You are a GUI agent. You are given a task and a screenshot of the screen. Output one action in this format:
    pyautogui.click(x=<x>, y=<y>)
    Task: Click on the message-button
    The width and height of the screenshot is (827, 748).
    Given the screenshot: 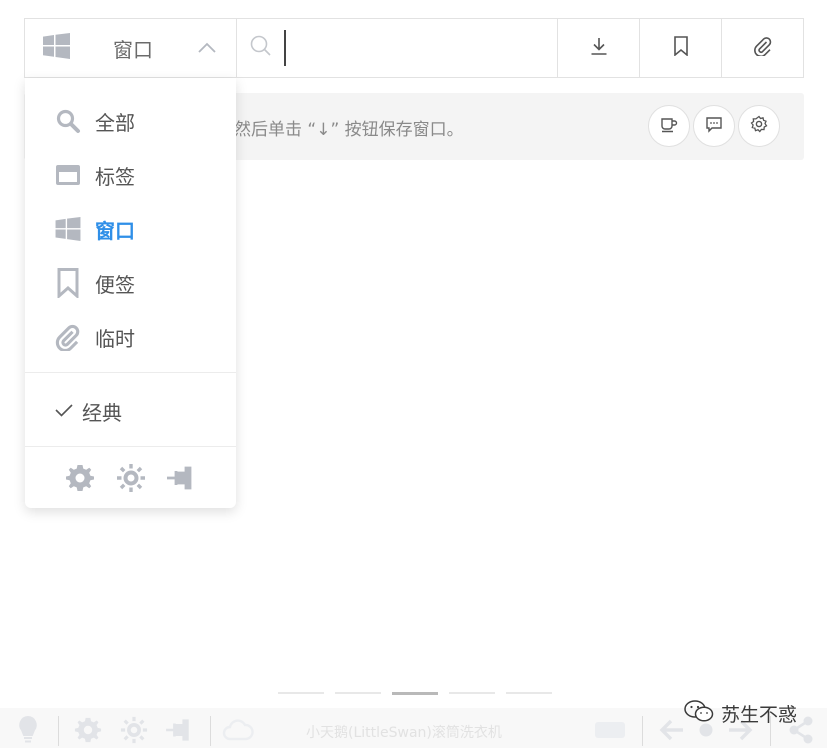 What is the action you would take?
    pyautogui.click(x=714, y=126)
    